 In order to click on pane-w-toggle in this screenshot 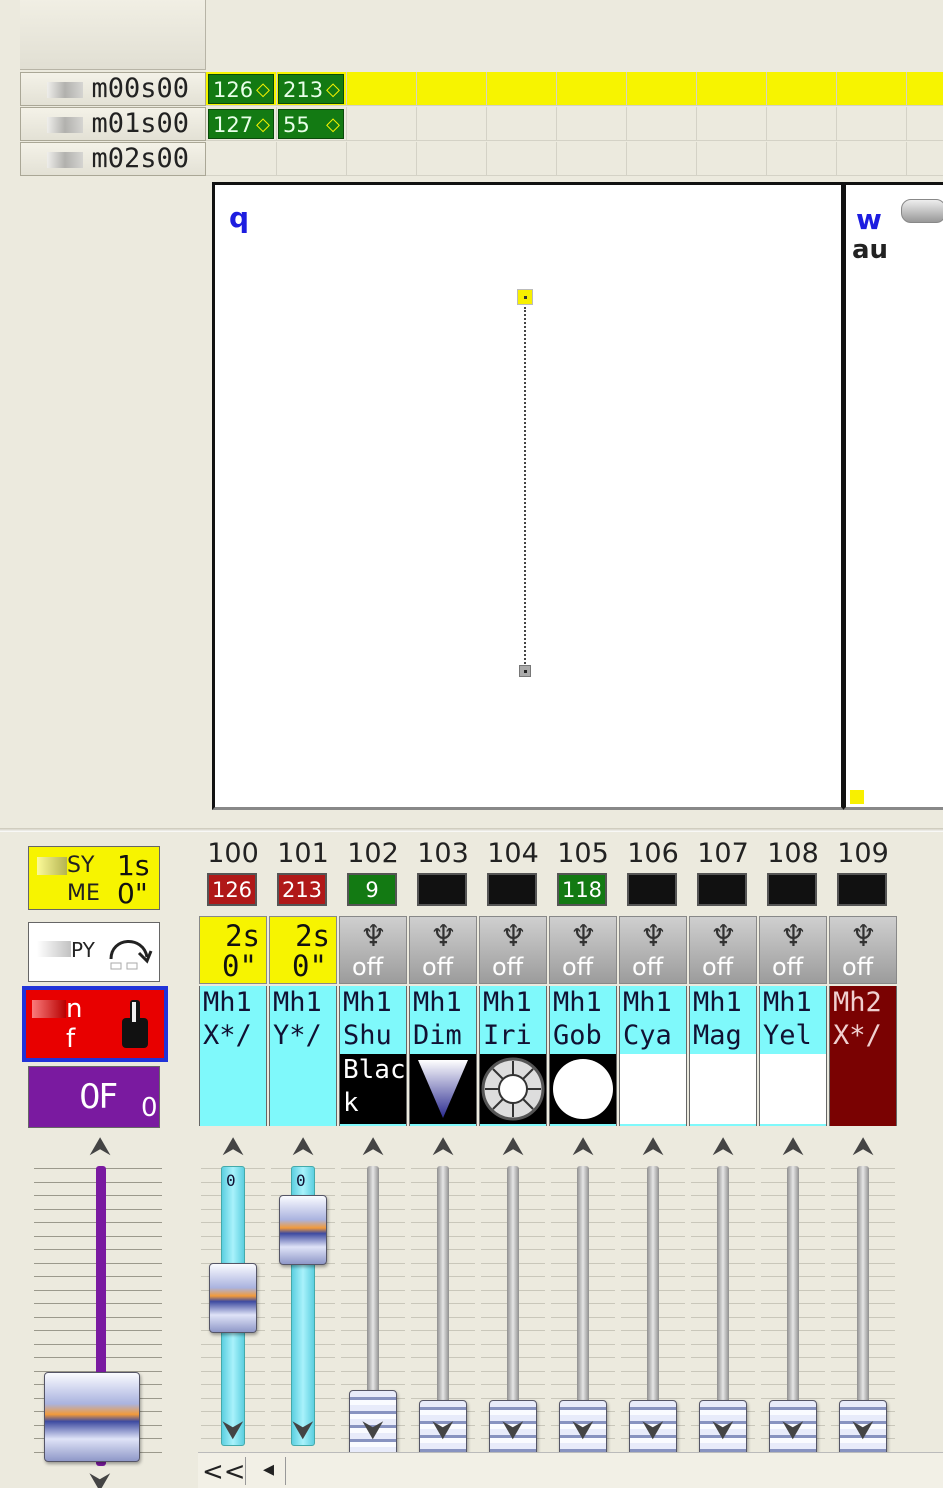, I will do `click(922, 211)`.